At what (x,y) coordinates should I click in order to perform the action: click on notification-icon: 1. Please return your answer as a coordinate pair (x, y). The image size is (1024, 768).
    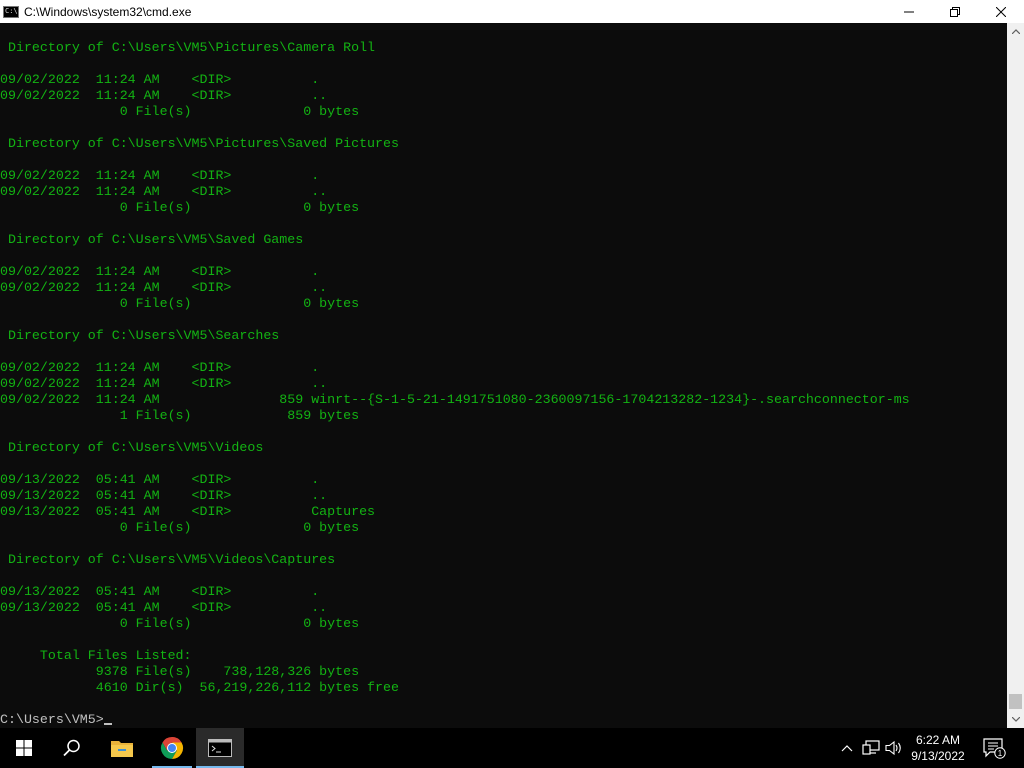
    Looking at the image, I should click on (994, 748).